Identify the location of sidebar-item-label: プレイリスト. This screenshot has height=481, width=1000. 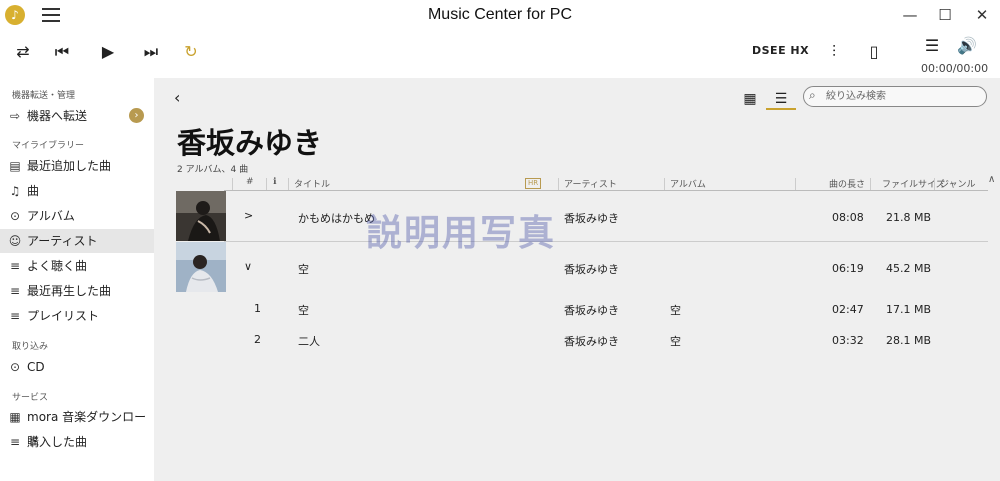
(63, 316).